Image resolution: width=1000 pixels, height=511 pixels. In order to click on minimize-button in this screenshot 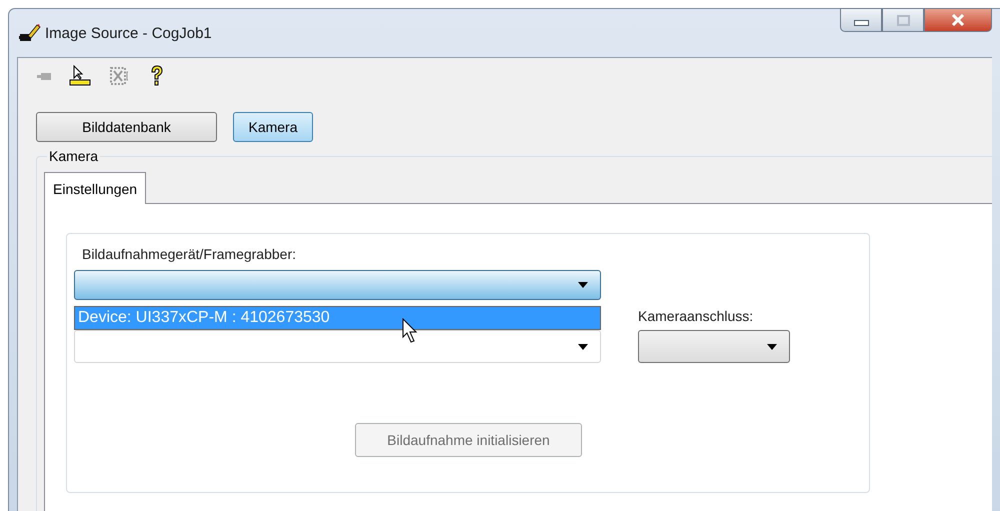, I will do `click(861, 20)`.